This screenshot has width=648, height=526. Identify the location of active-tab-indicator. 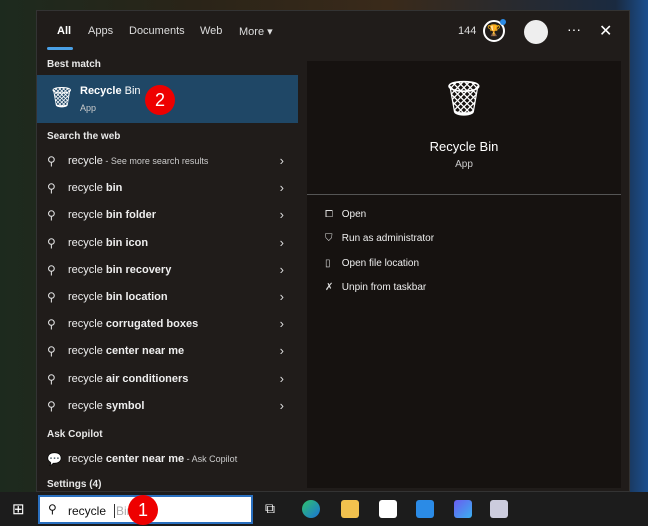
(60, 48).